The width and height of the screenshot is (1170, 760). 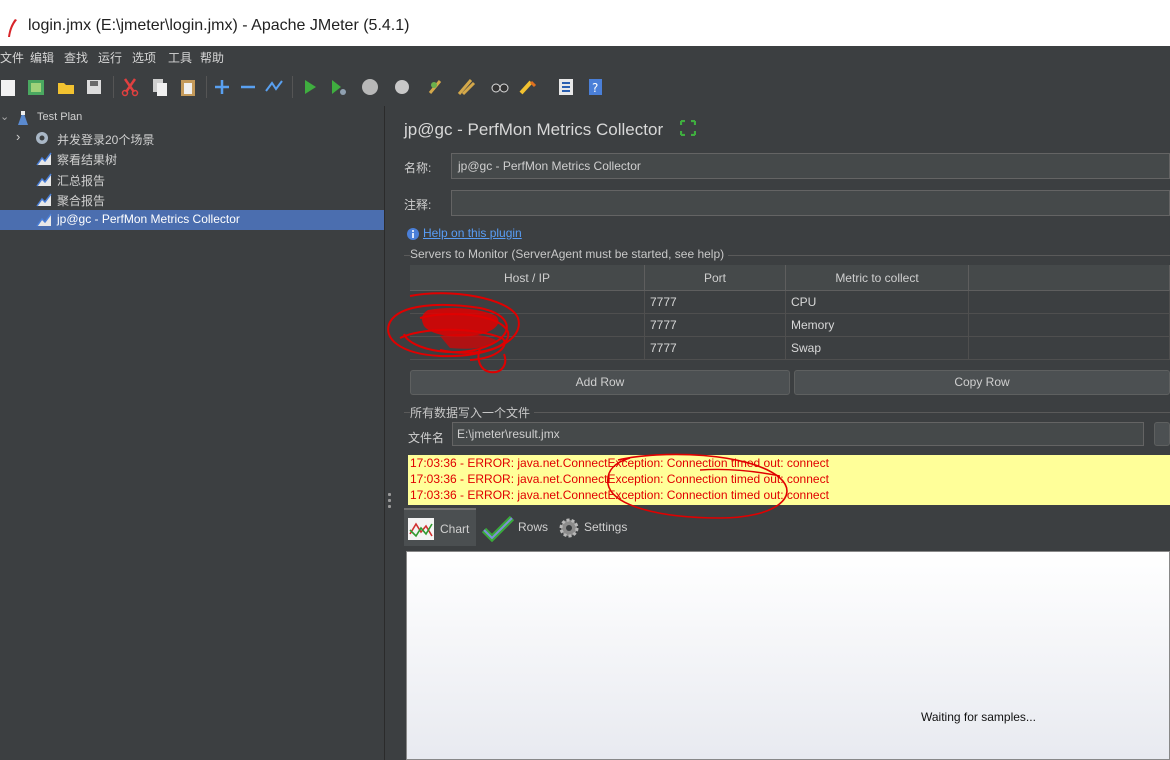 I want to click on expand-icon, so click(x=222, y=87).